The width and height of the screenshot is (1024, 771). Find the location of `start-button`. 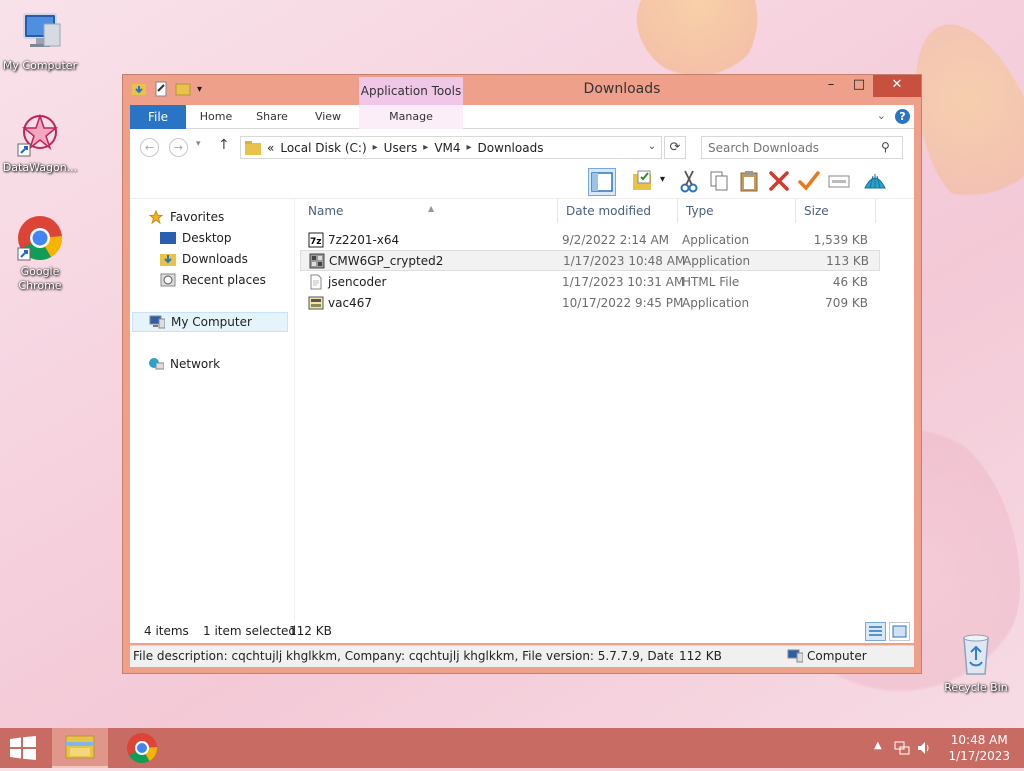

start-button is located at coordinates (23, 748).